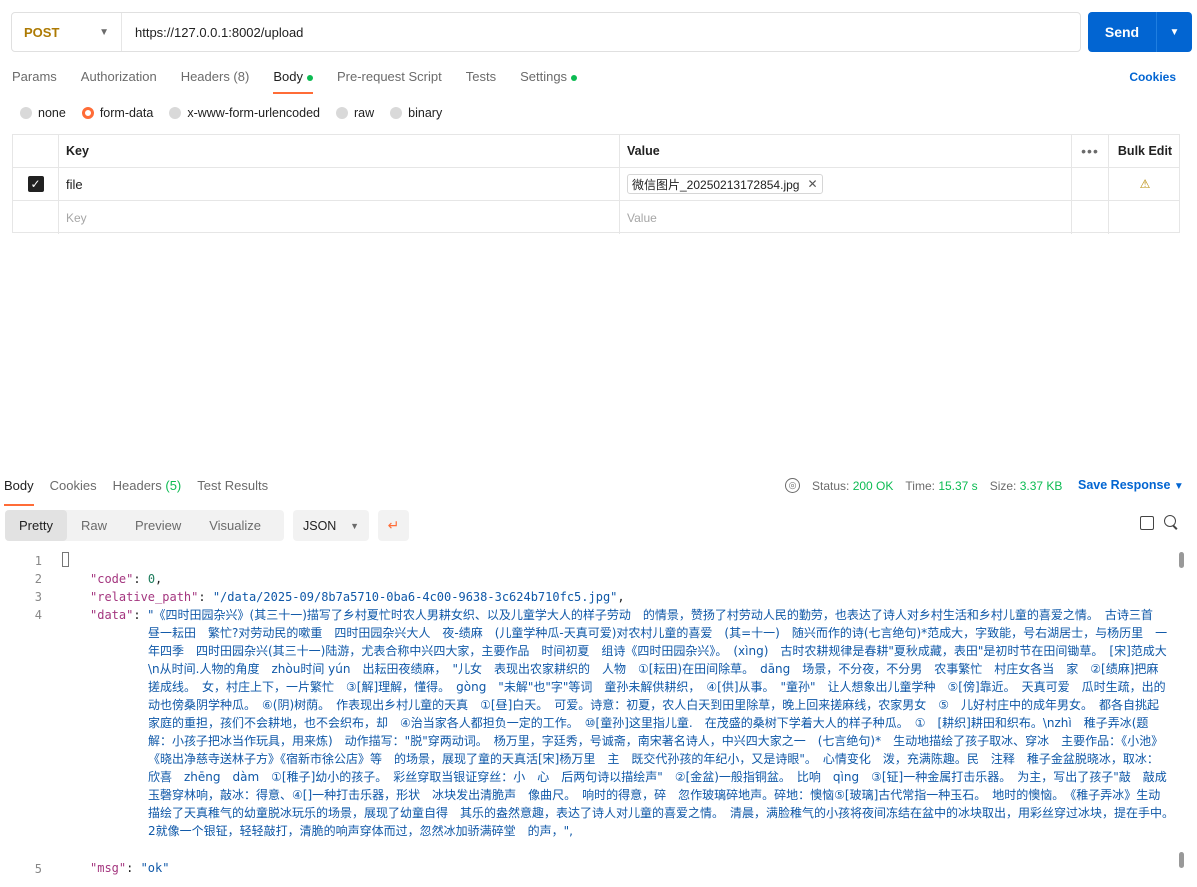 The height and width of the screenshot is (887, 1197). I want to click on search-icon, so click(1171, 522).